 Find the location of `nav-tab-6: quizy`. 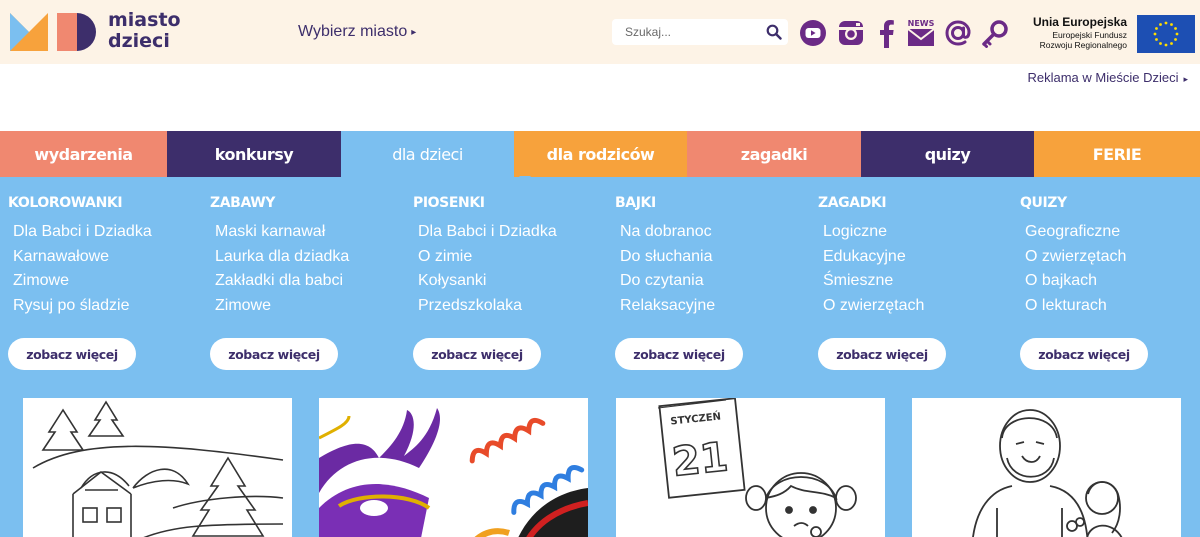

nav-tab-6: quizy is located at coordinates (947, 154).